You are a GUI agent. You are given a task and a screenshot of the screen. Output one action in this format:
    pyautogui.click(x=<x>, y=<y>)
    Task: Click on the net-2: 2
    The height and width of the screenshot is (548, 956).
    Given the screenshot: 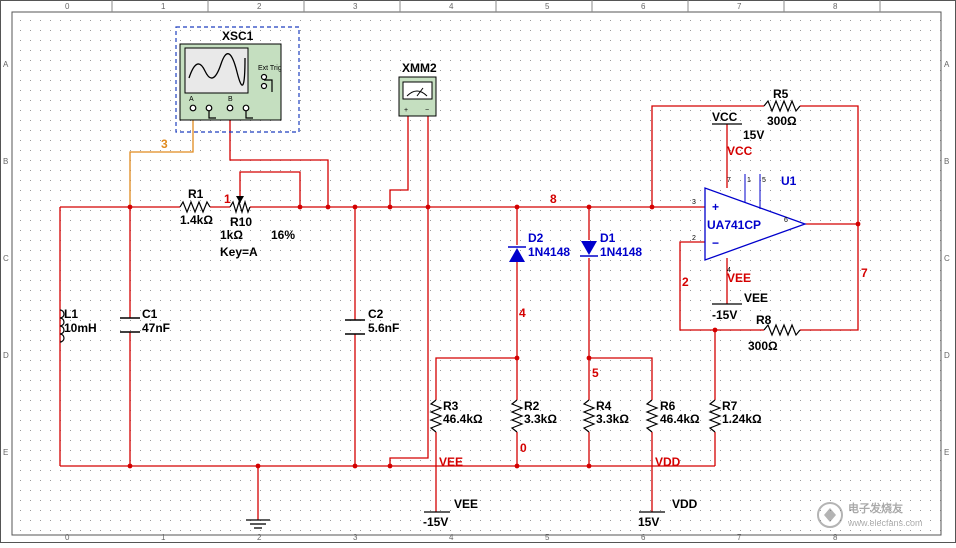 What is the action you would take?
    pyautogui.click(x=685, y=282)
    